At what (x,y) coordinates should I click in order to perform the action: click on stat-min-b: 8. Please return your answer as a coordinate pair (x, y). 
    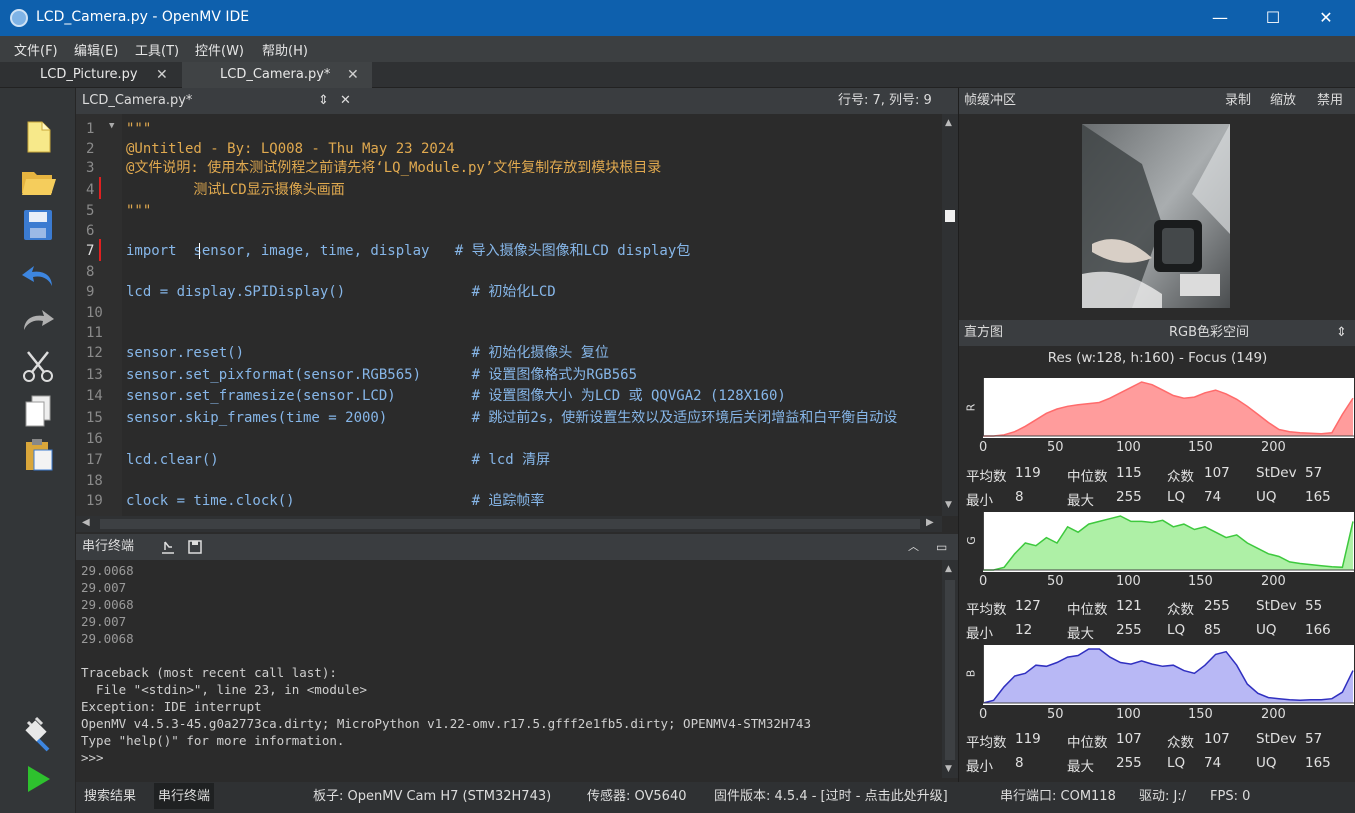
    Looking at the image, I should click on (1019, 763).